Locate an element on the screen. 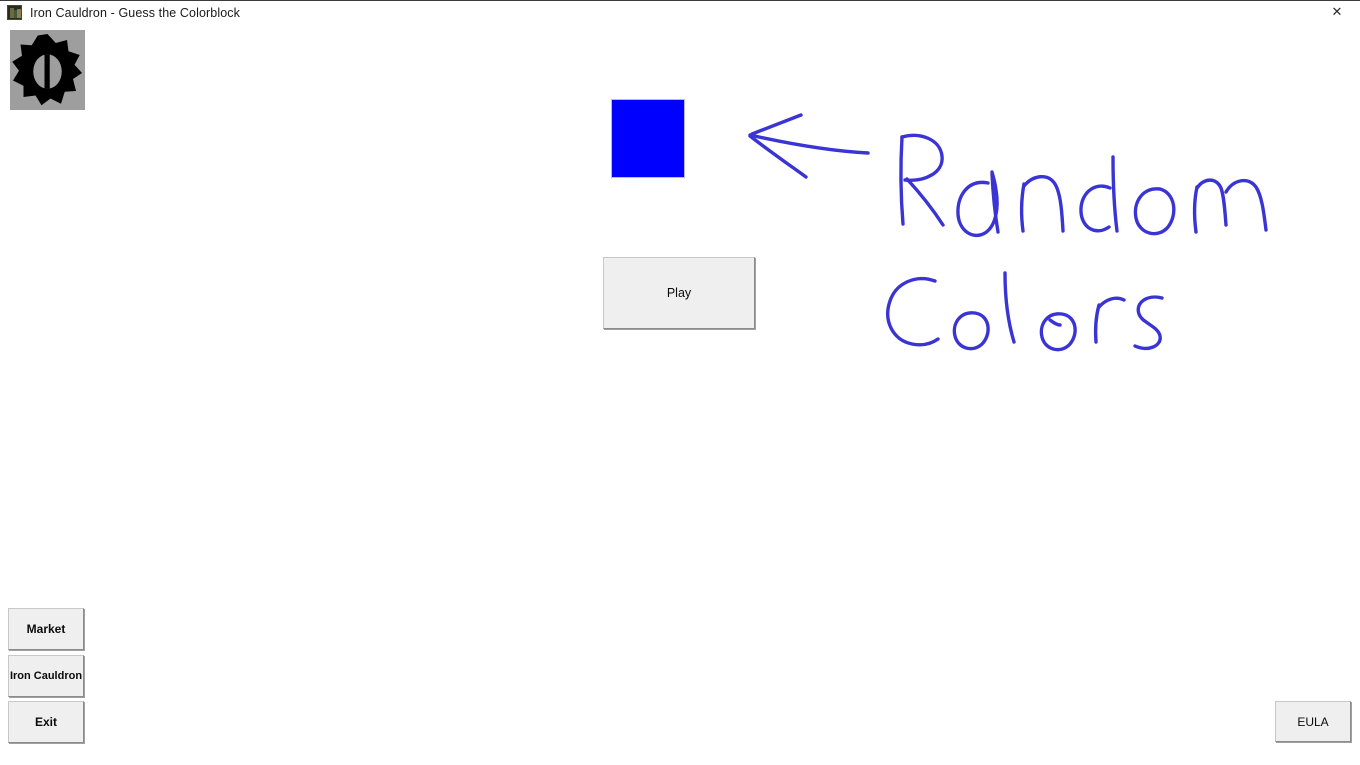 This screenshot has height=765, width=1360. gear-logo-icon is located at coordinates (47, 70).